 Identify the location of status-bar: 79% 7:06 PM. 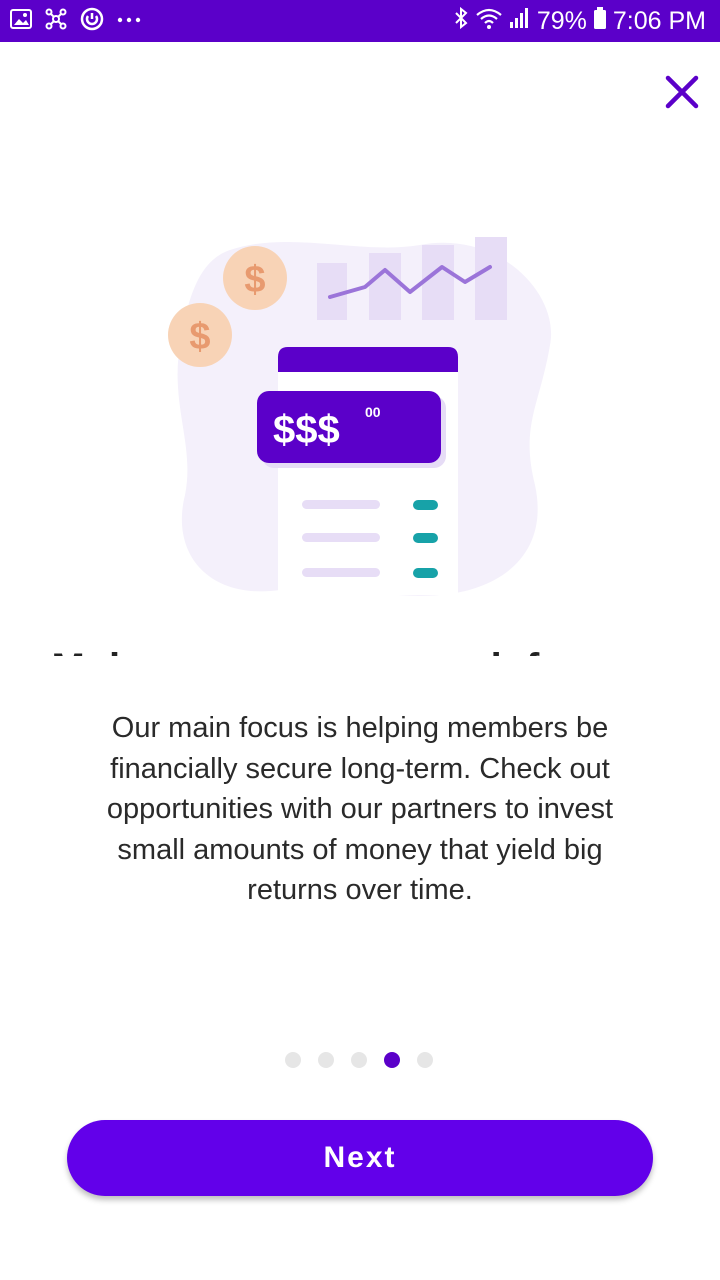
(360, 21).